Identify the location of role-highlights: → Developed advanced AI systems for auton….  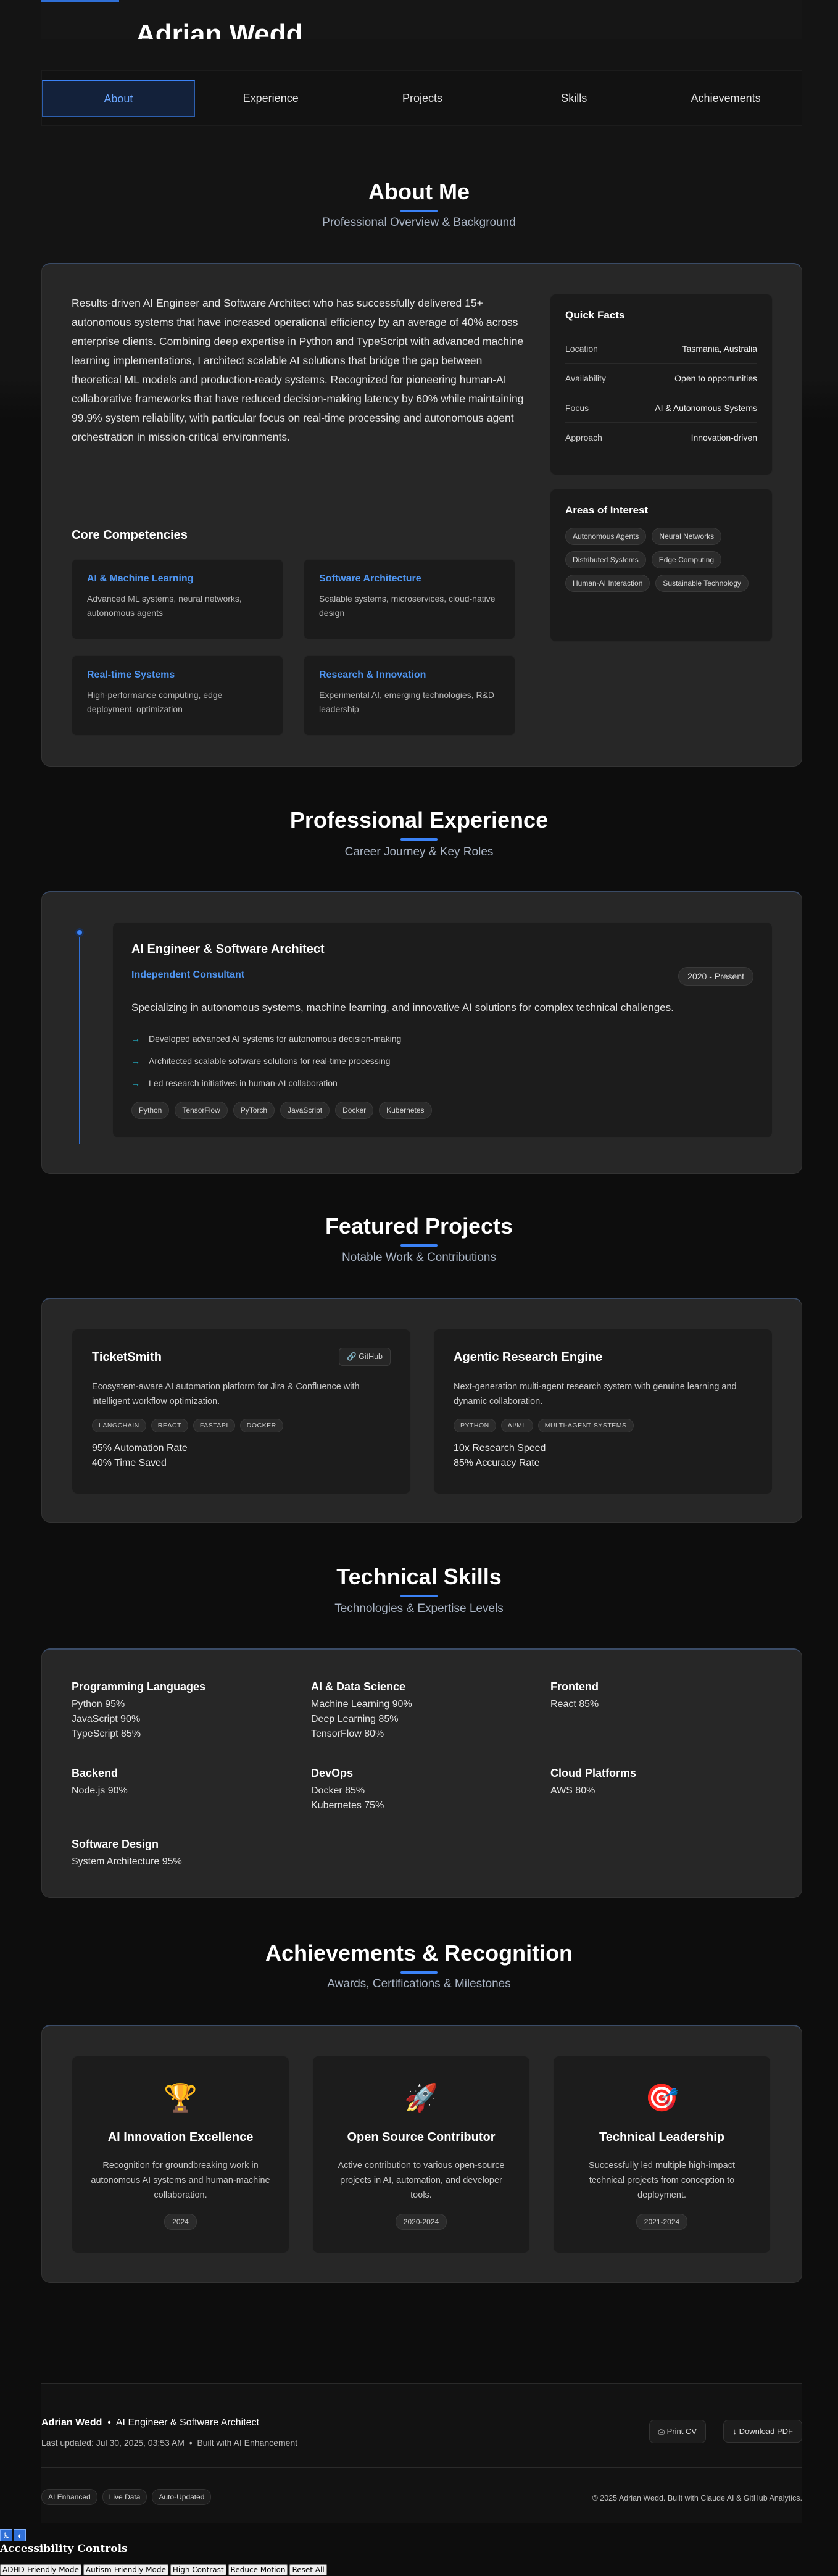
(266, 1061).